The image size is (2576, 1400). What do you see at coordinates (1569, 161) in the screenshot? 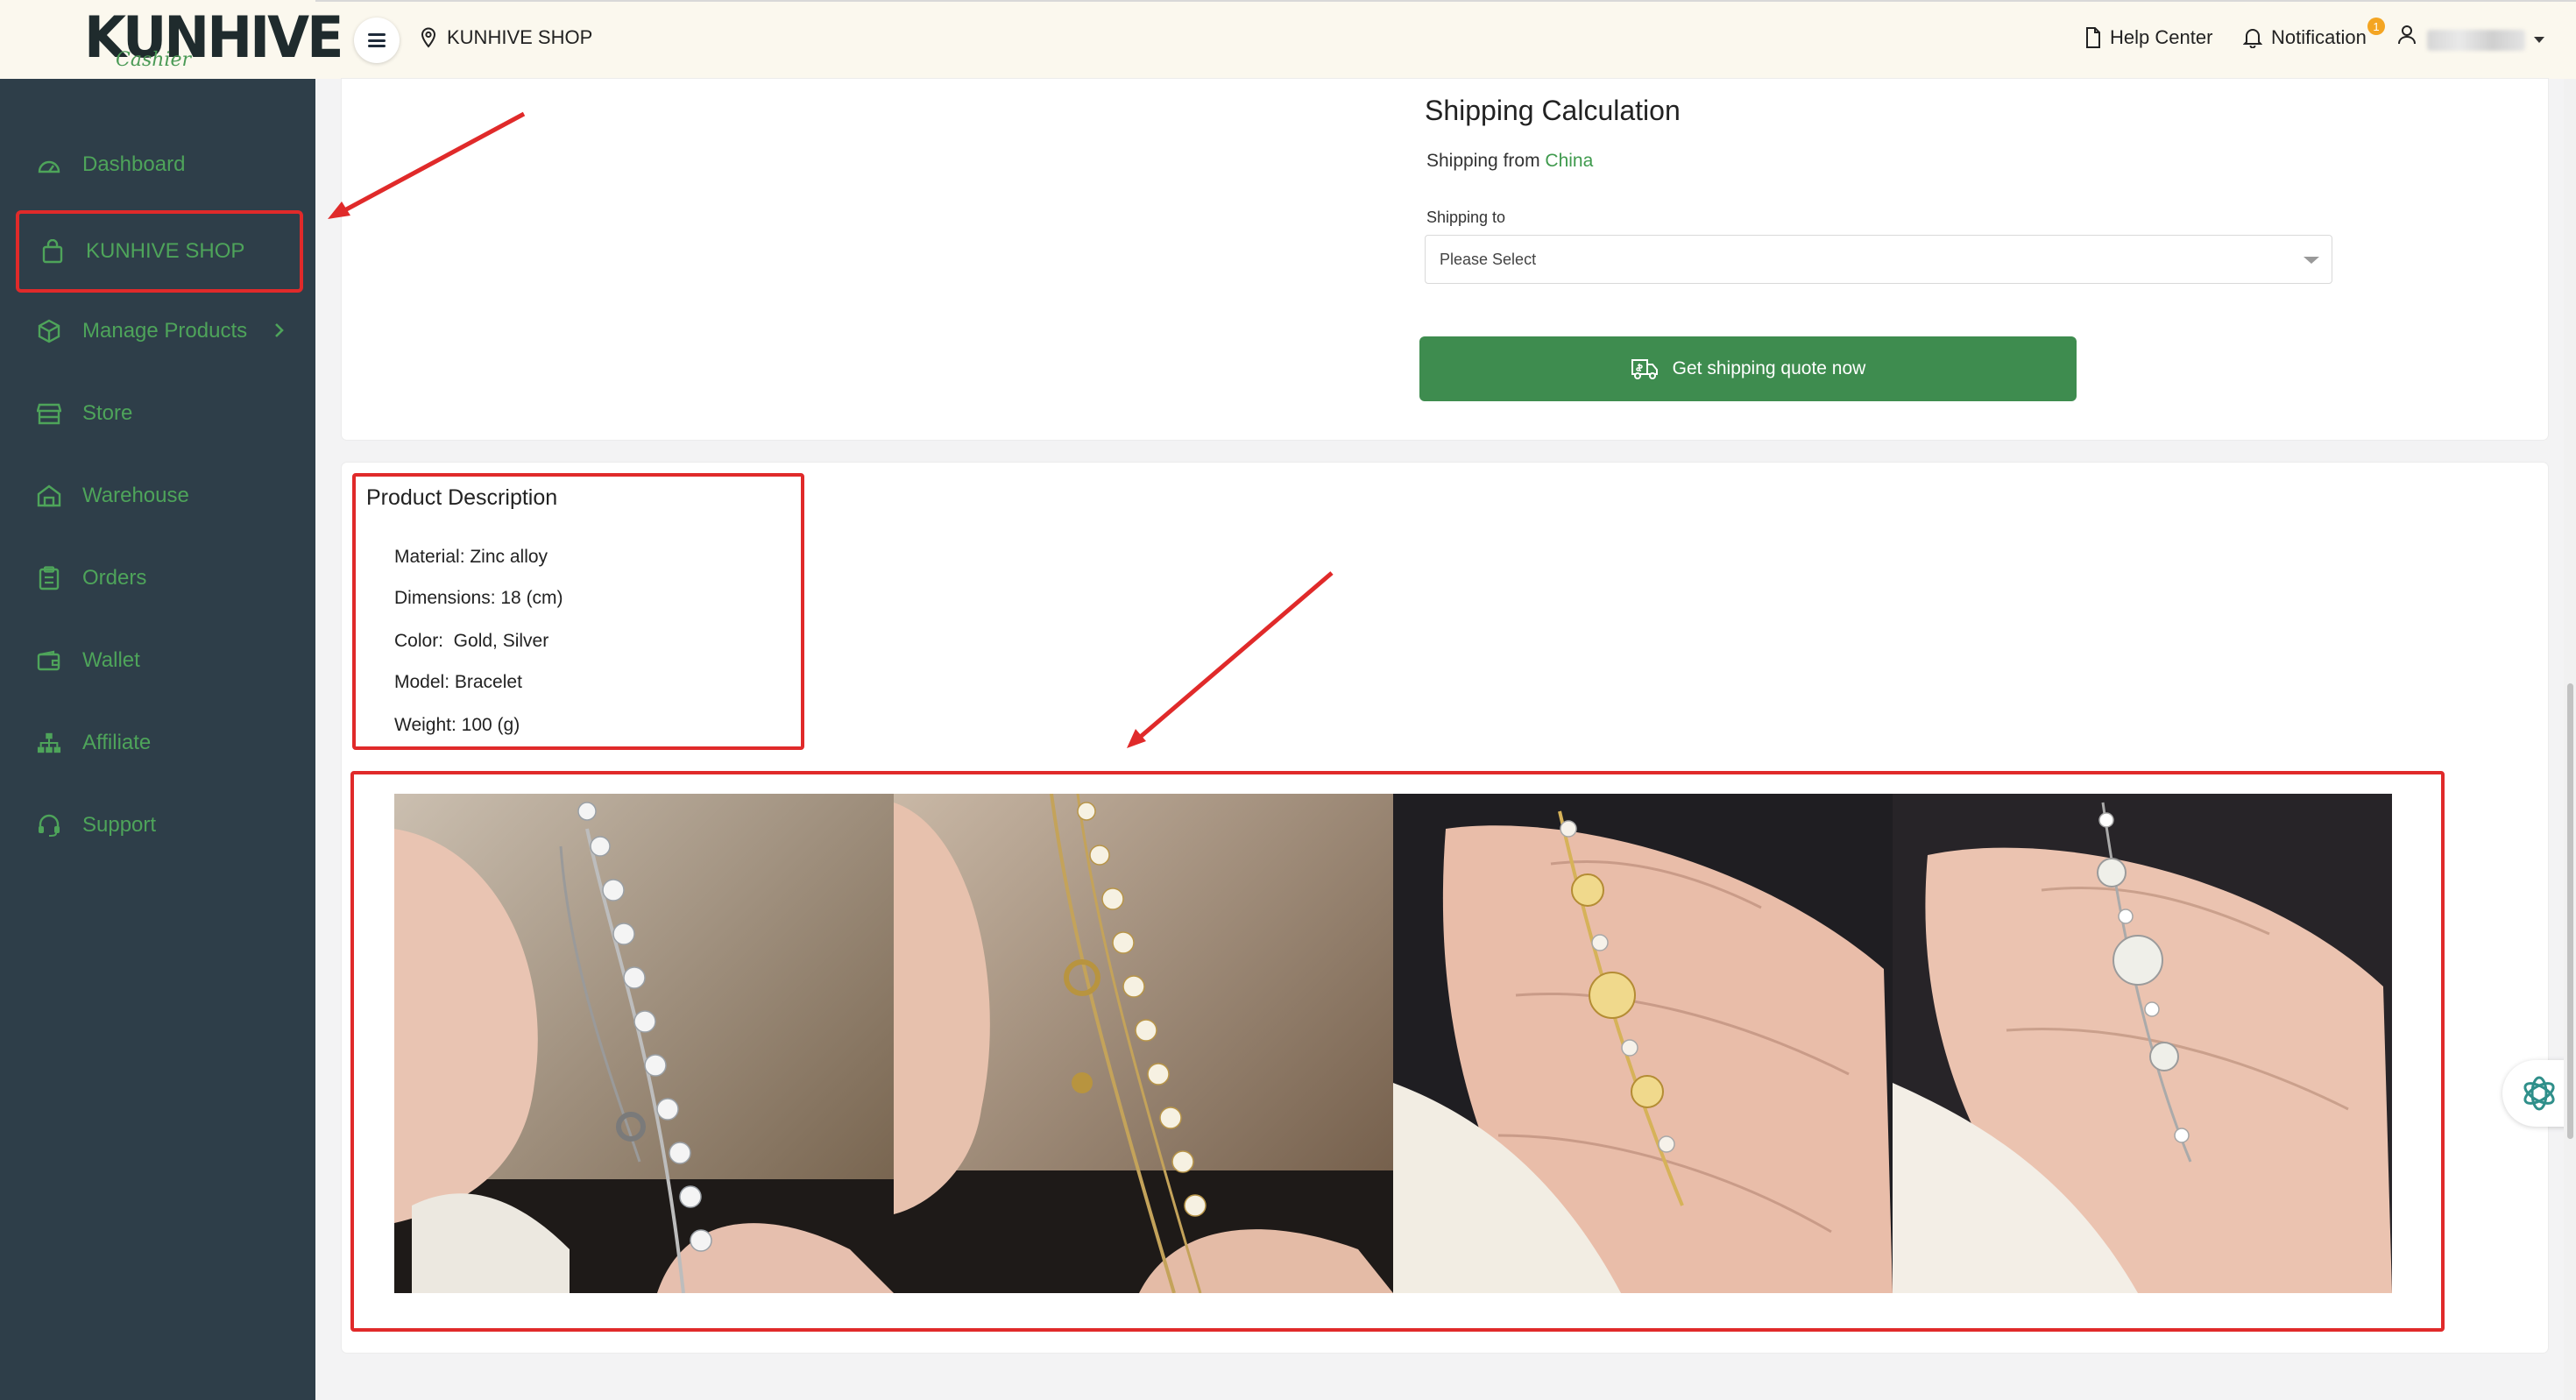
I see `shipping-from-country: China` at bounding box center [1569, 161].